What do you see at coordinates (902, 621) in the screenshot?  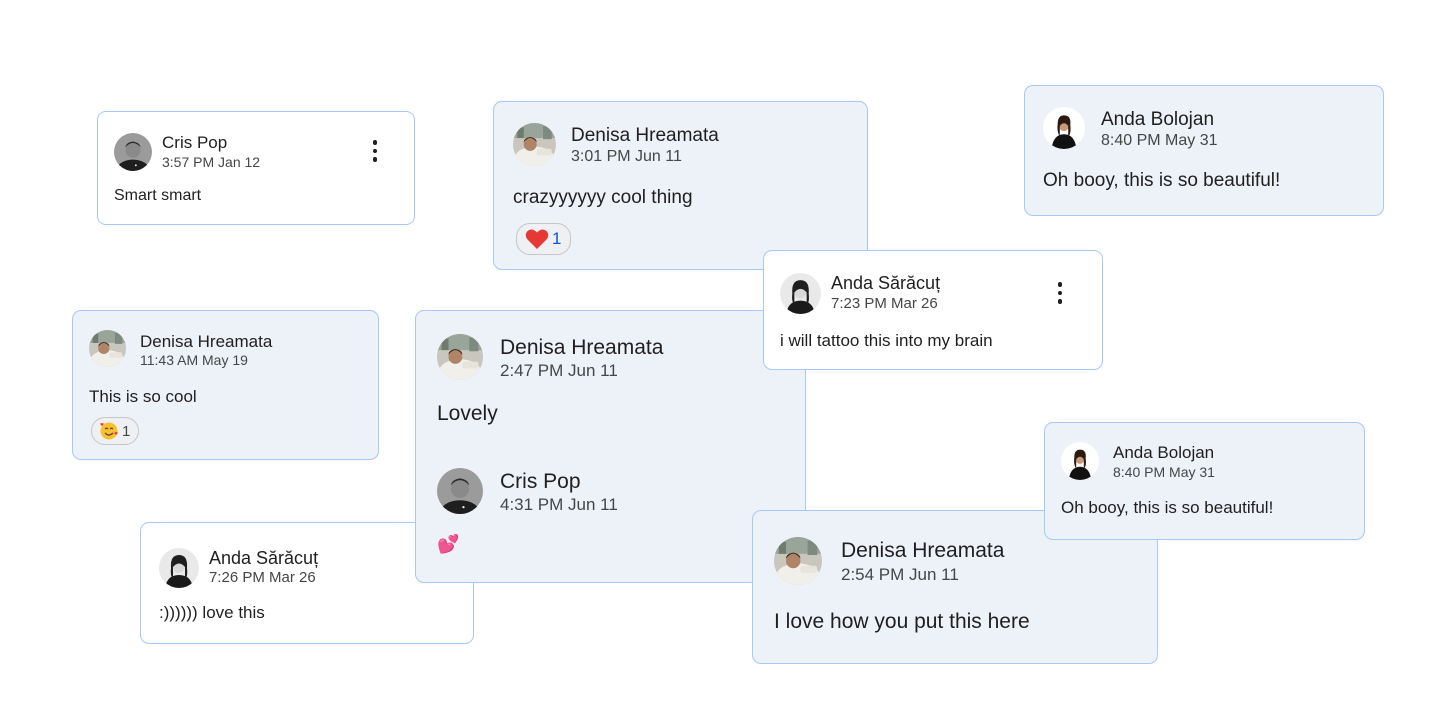 I see `comment-text: I love how you put this here` at bounding box center [902, 621].